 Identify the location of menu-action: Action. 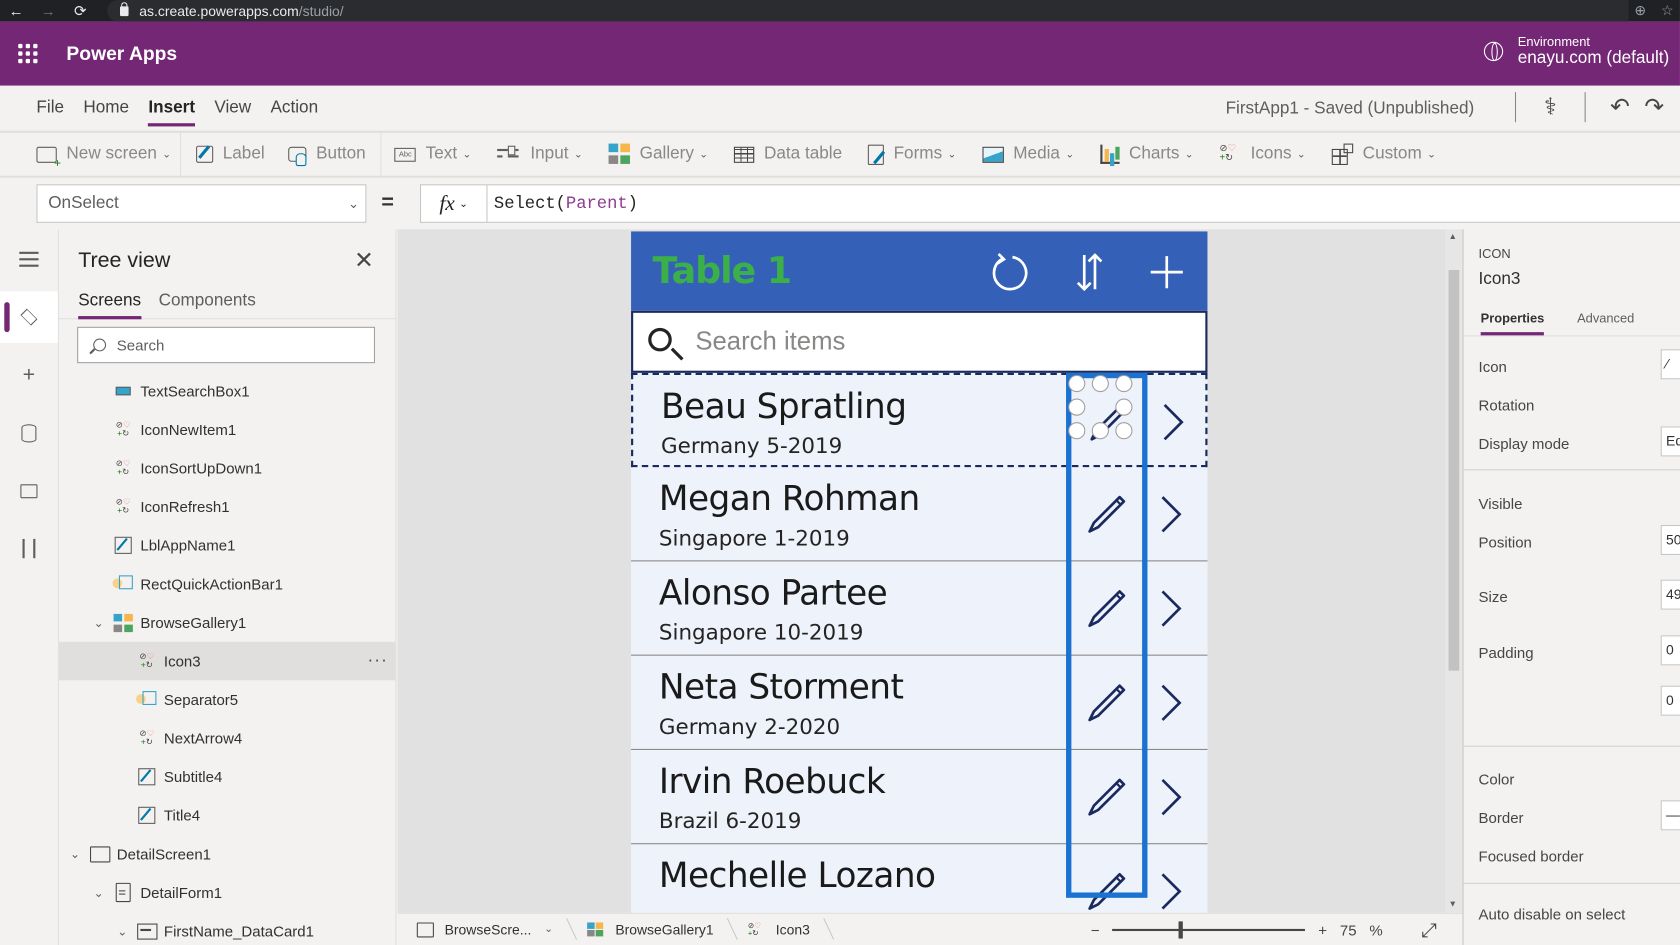
(294, 108).